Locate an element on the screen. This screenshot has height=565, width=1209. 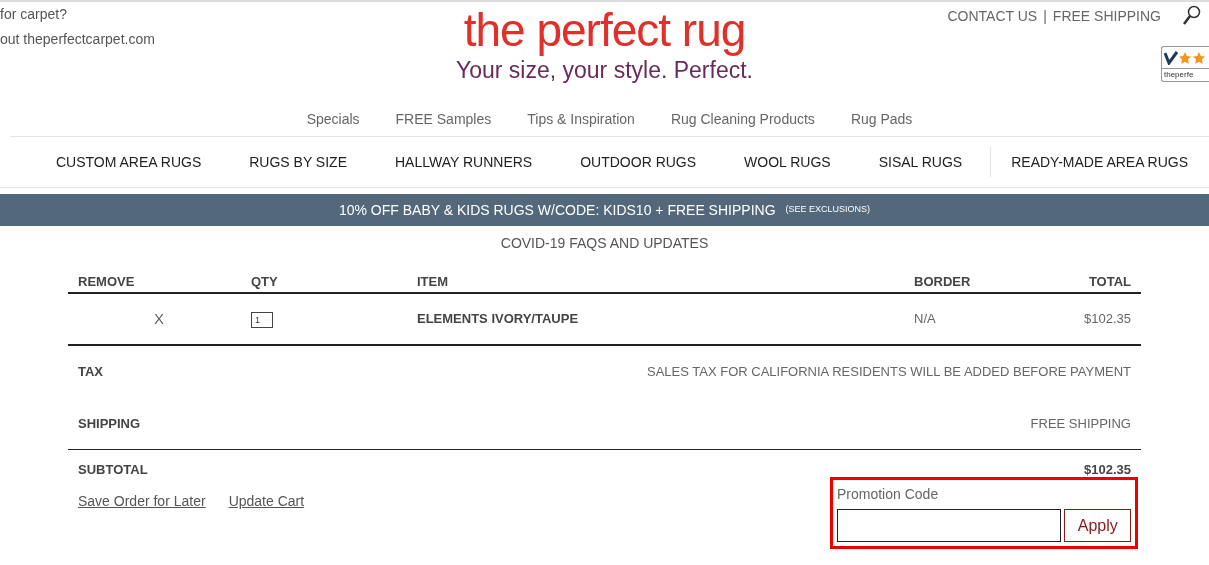
tagline: Your size, your style. Perfect. is located at coordinates (604, 70).